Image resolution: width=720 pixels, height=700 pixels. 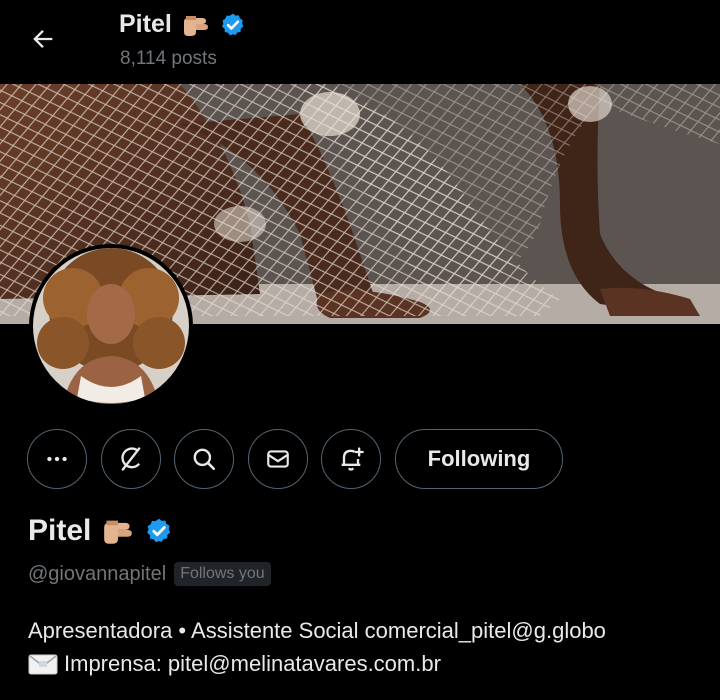 I want to click on header-name: Pitel, so click(x=145, y=24).